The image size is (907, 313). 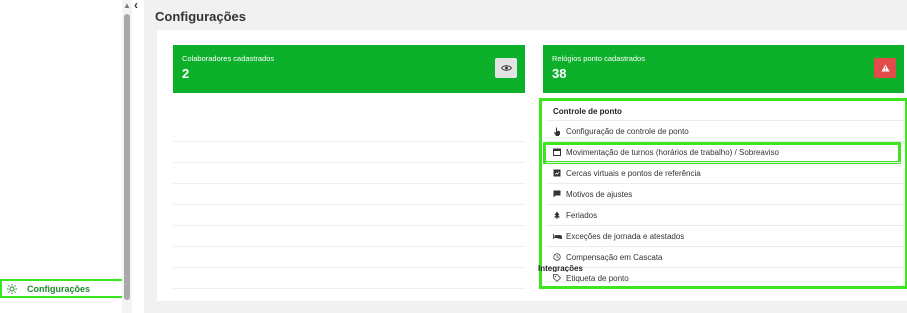 I want to click on warning-icon, so click(x=885, y=68).